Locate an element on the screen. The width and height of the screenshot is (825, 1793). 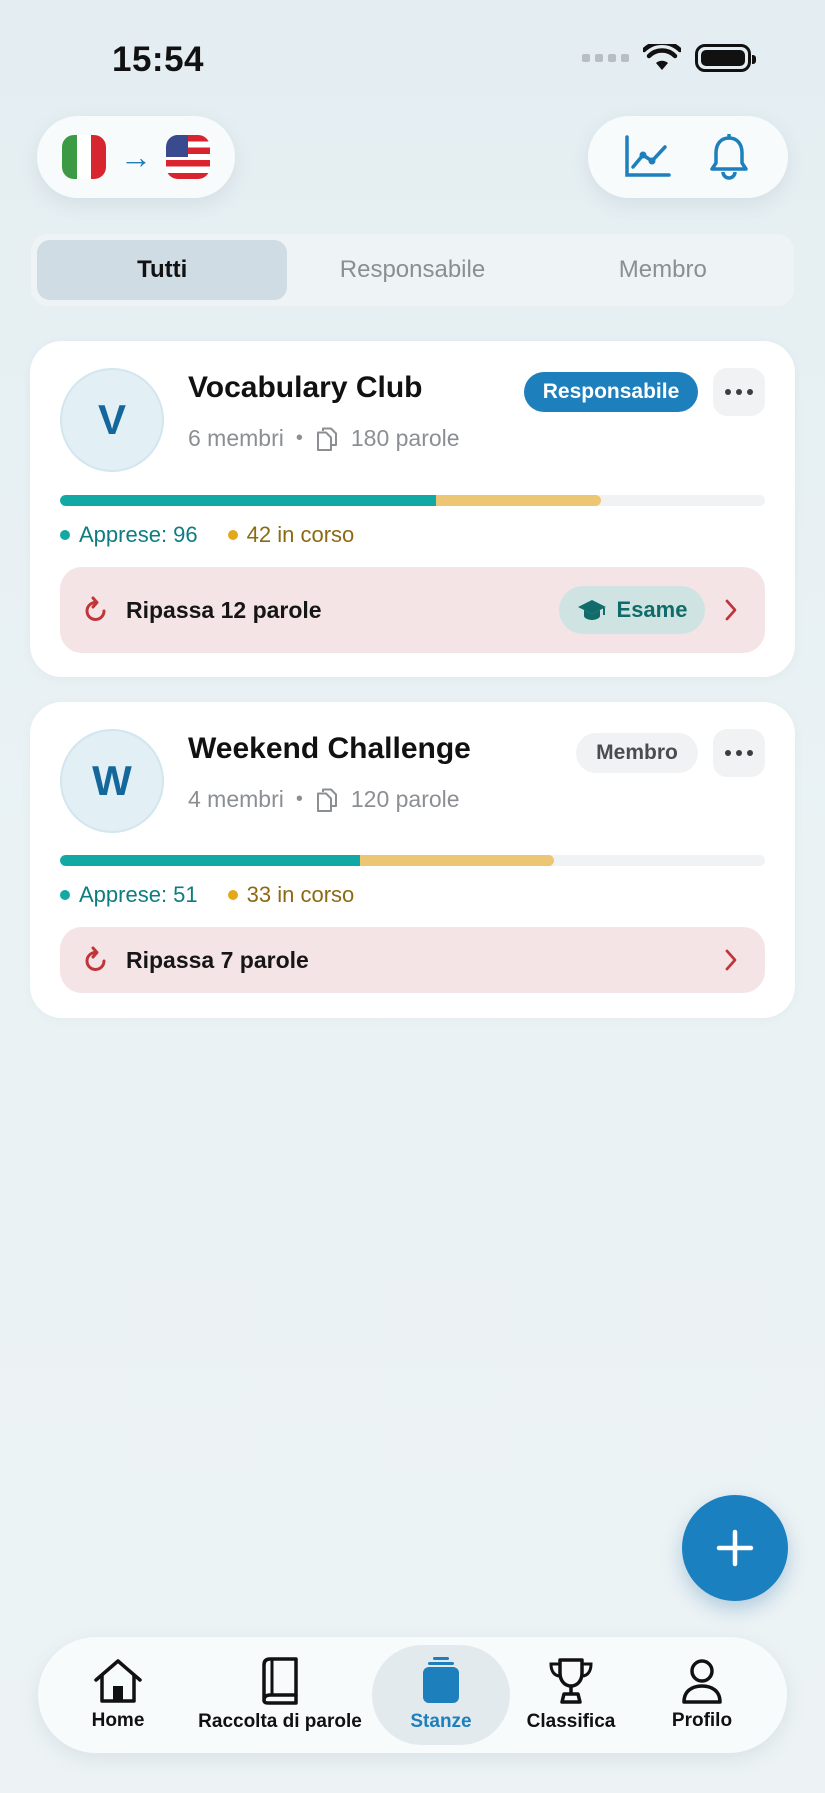
in-progress-label: 42 in corso is located at coordinates (300, 534).